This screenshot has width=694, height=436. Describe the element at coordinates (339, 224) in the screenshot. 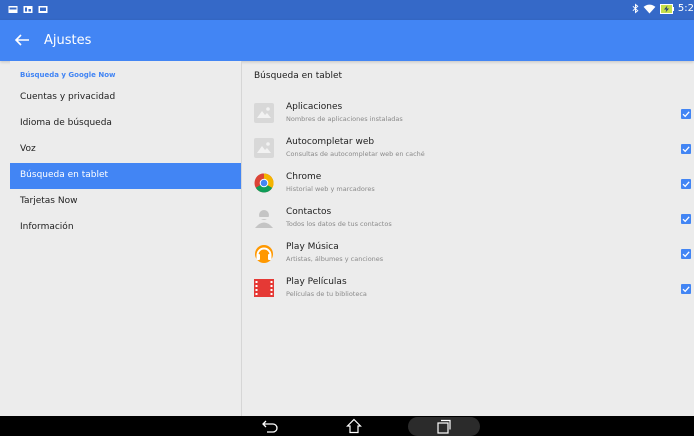

I see `app-description: Todos los datos de tus contactos` at that location.